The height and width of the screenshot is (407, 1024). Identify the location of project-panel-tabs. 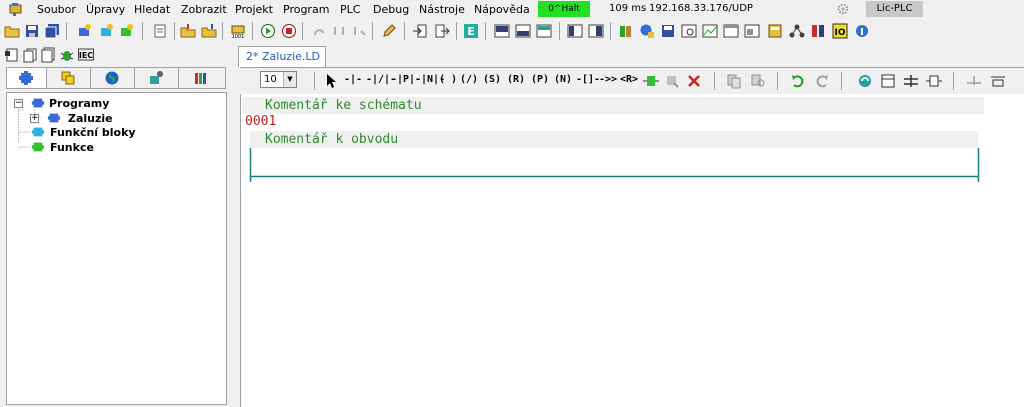
(116, 78).